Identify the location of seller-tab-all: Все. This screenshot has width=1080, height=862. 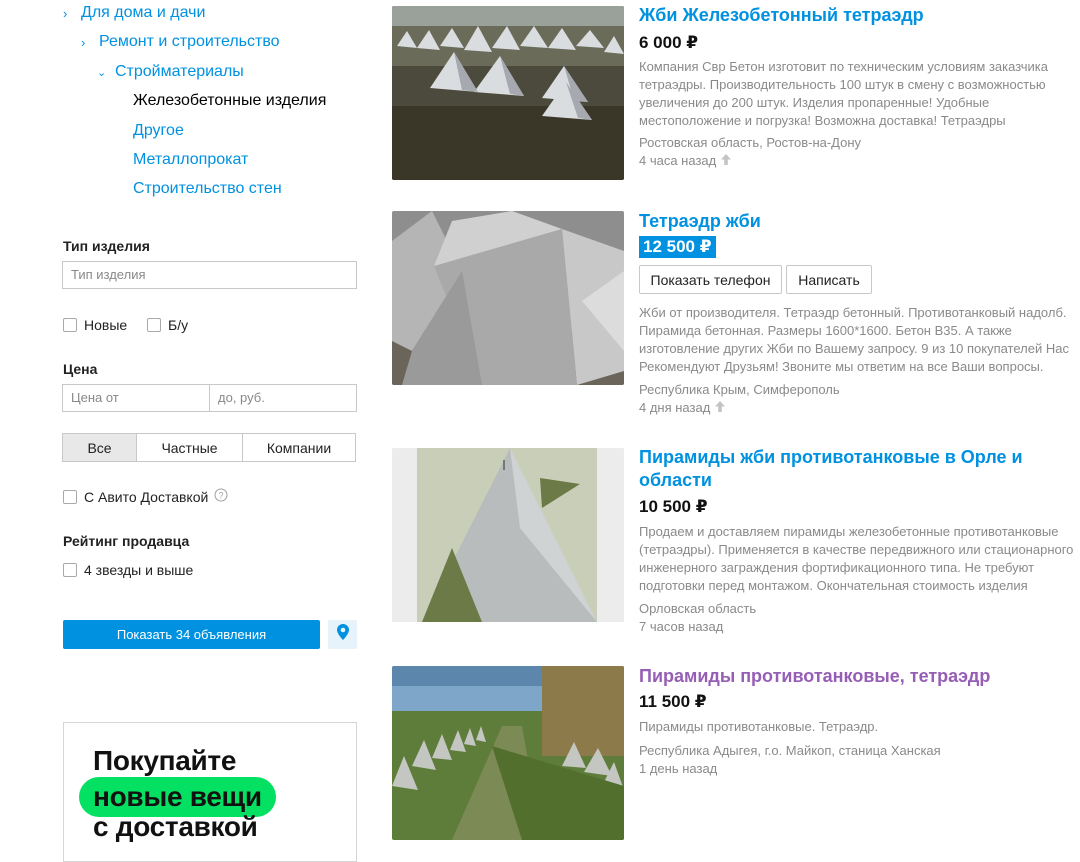
(100, 447).